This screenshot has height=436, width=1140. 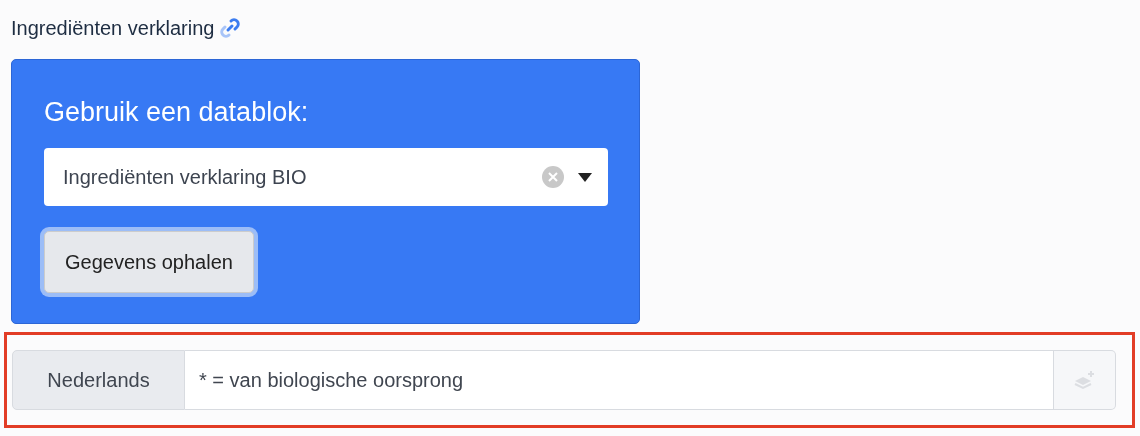 What do you see at coordinates (619, 380) in the screenshot?
I see `translation-input: * = van biologische oorsprong` at bounding box center [619, 380].